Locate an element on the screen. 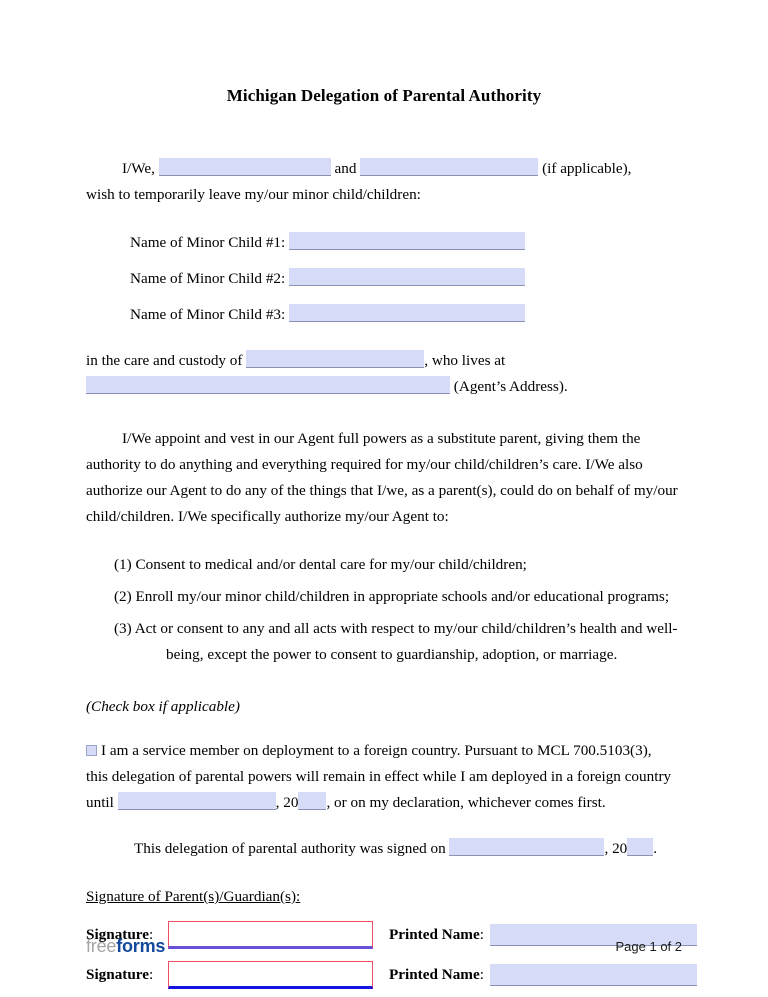  custody-suffix-label: , who lives at is located at coordinates (465, 360).